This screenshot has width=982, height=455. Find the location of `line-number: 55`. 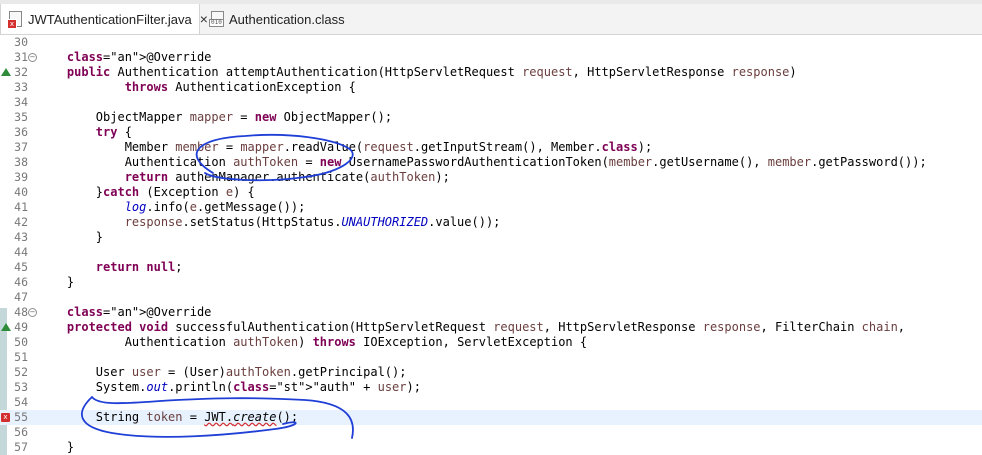

line-number: 55 is located at coordinates (21, 417).